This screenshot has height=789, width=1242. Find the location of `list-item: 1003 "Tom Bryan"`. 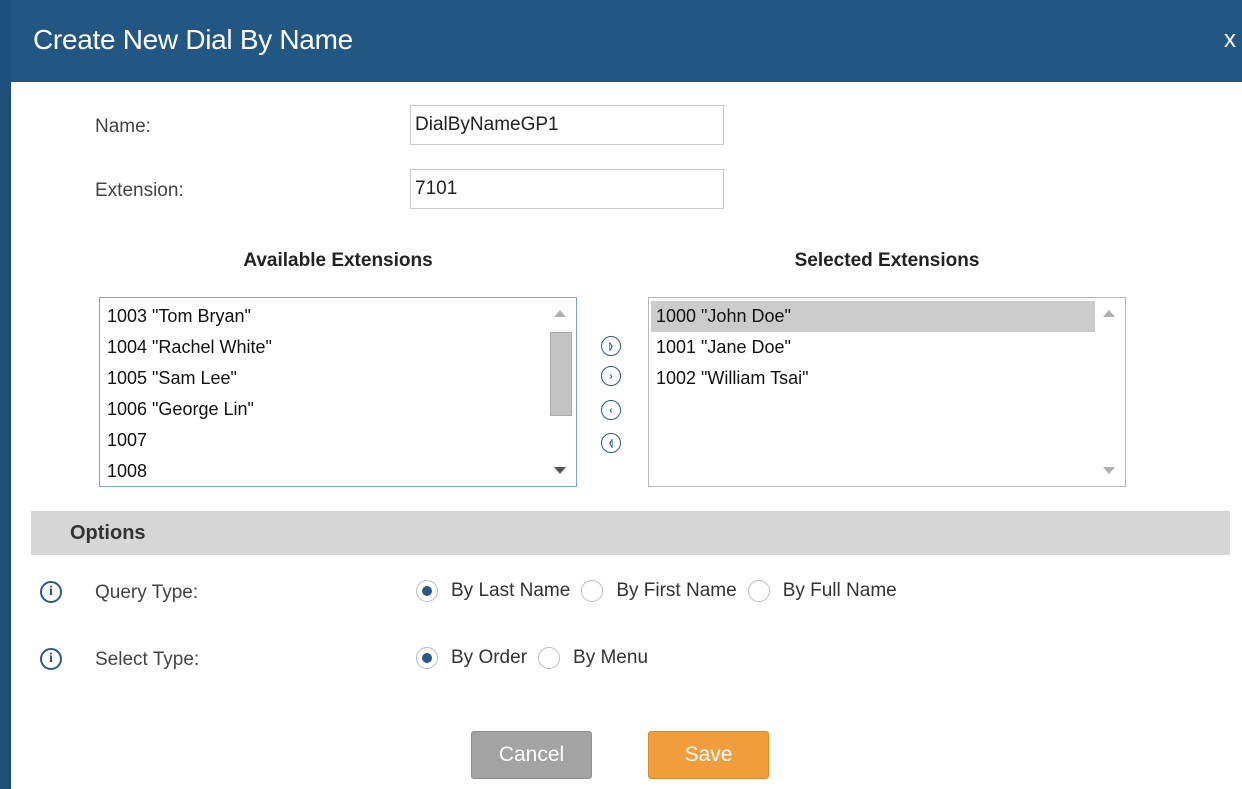

list-item: 1003 "Tom Bryan" is located at coordinates (324, 316).